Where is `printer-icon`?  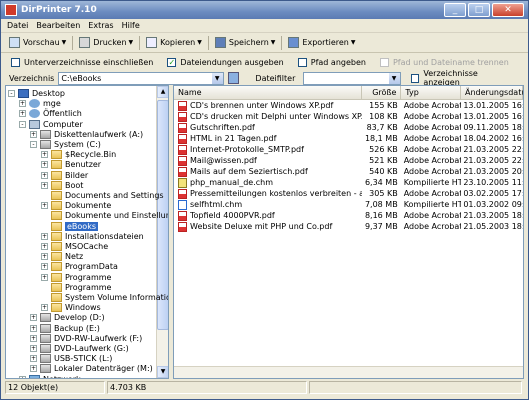
printer-icon is located at coordinates (85, 42).